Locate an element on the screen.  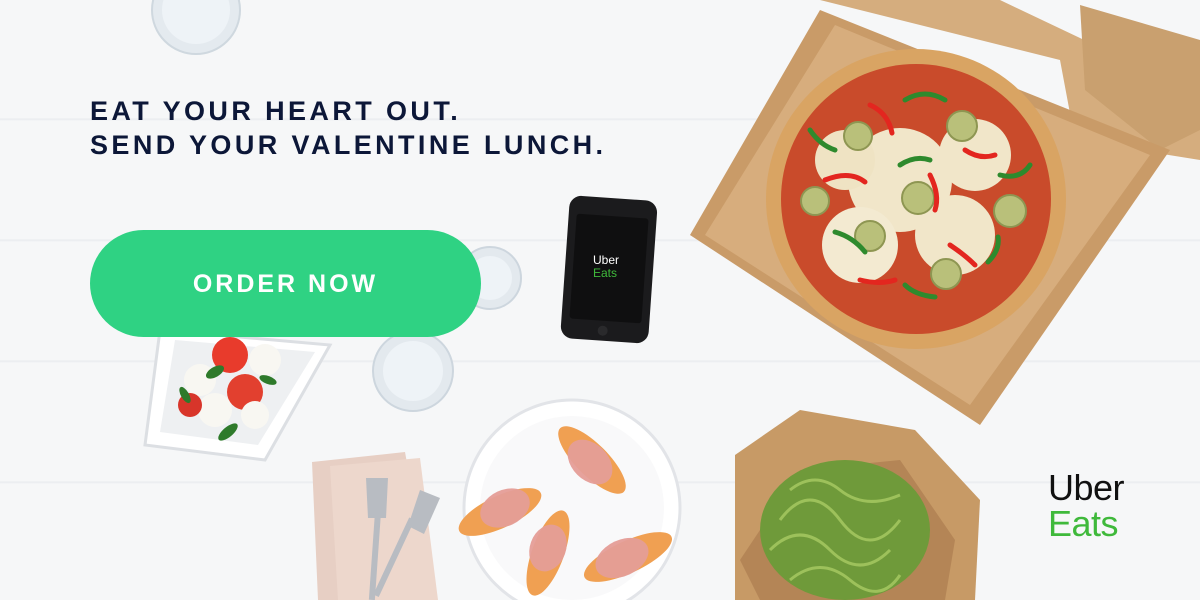
phone-logo-word-2: Eats is located at coordinates (605, 273).